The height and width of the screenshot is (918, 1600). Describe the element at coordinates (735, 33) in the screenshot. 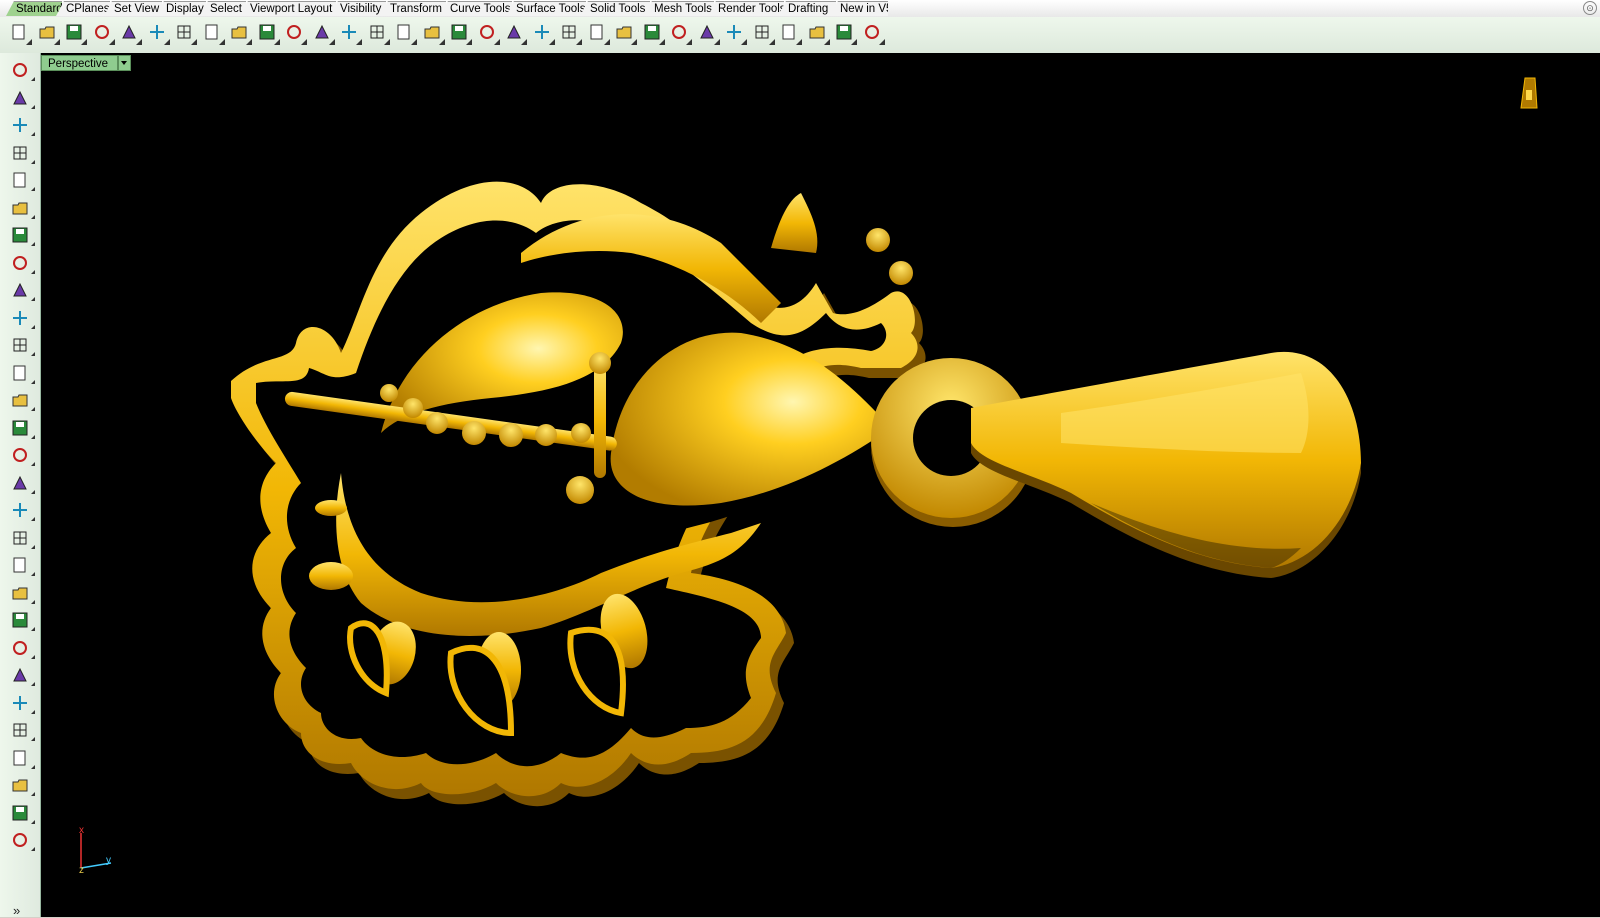

I see `rendered-sphere-icon` at that location.